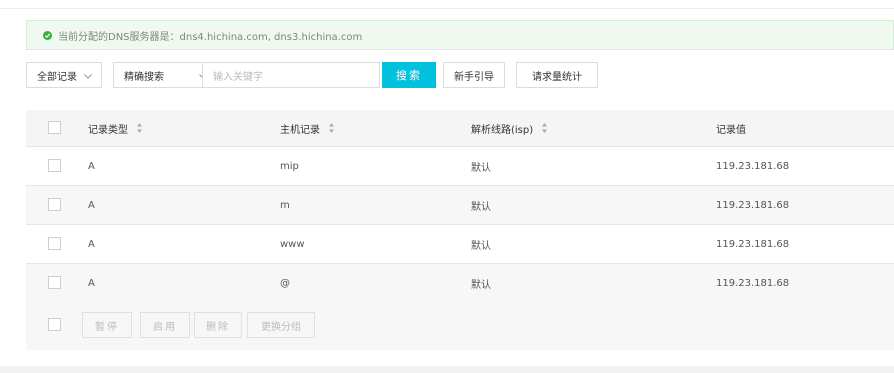 The height and width of the screenshot is (373, 894). What do you see at coordinates (238, 77) in the screenshot?
I see `search-placeholder: 输入关键字` at bounding box center [238, 77].